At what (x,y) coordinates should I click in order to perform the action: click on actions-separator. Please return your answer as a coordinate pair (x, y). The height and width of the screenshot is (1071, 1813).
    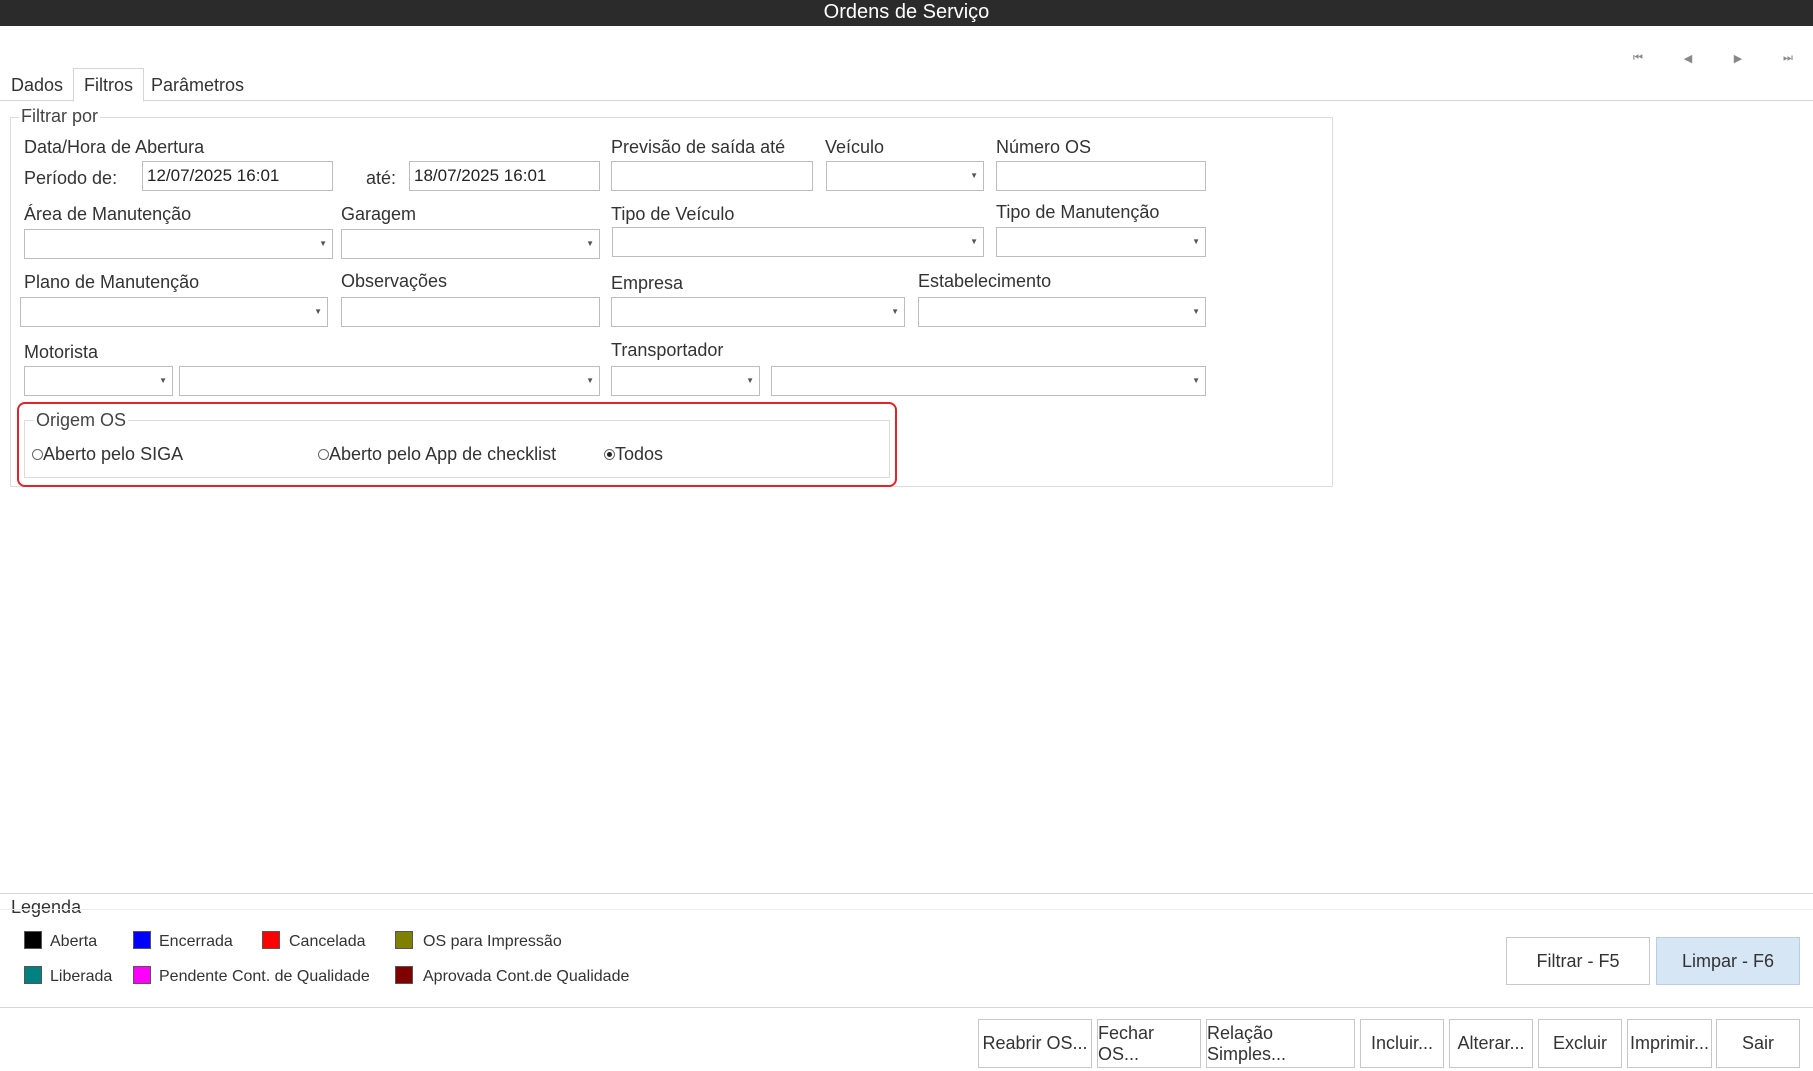
    Looking at the image, I should click on (906, 1007).